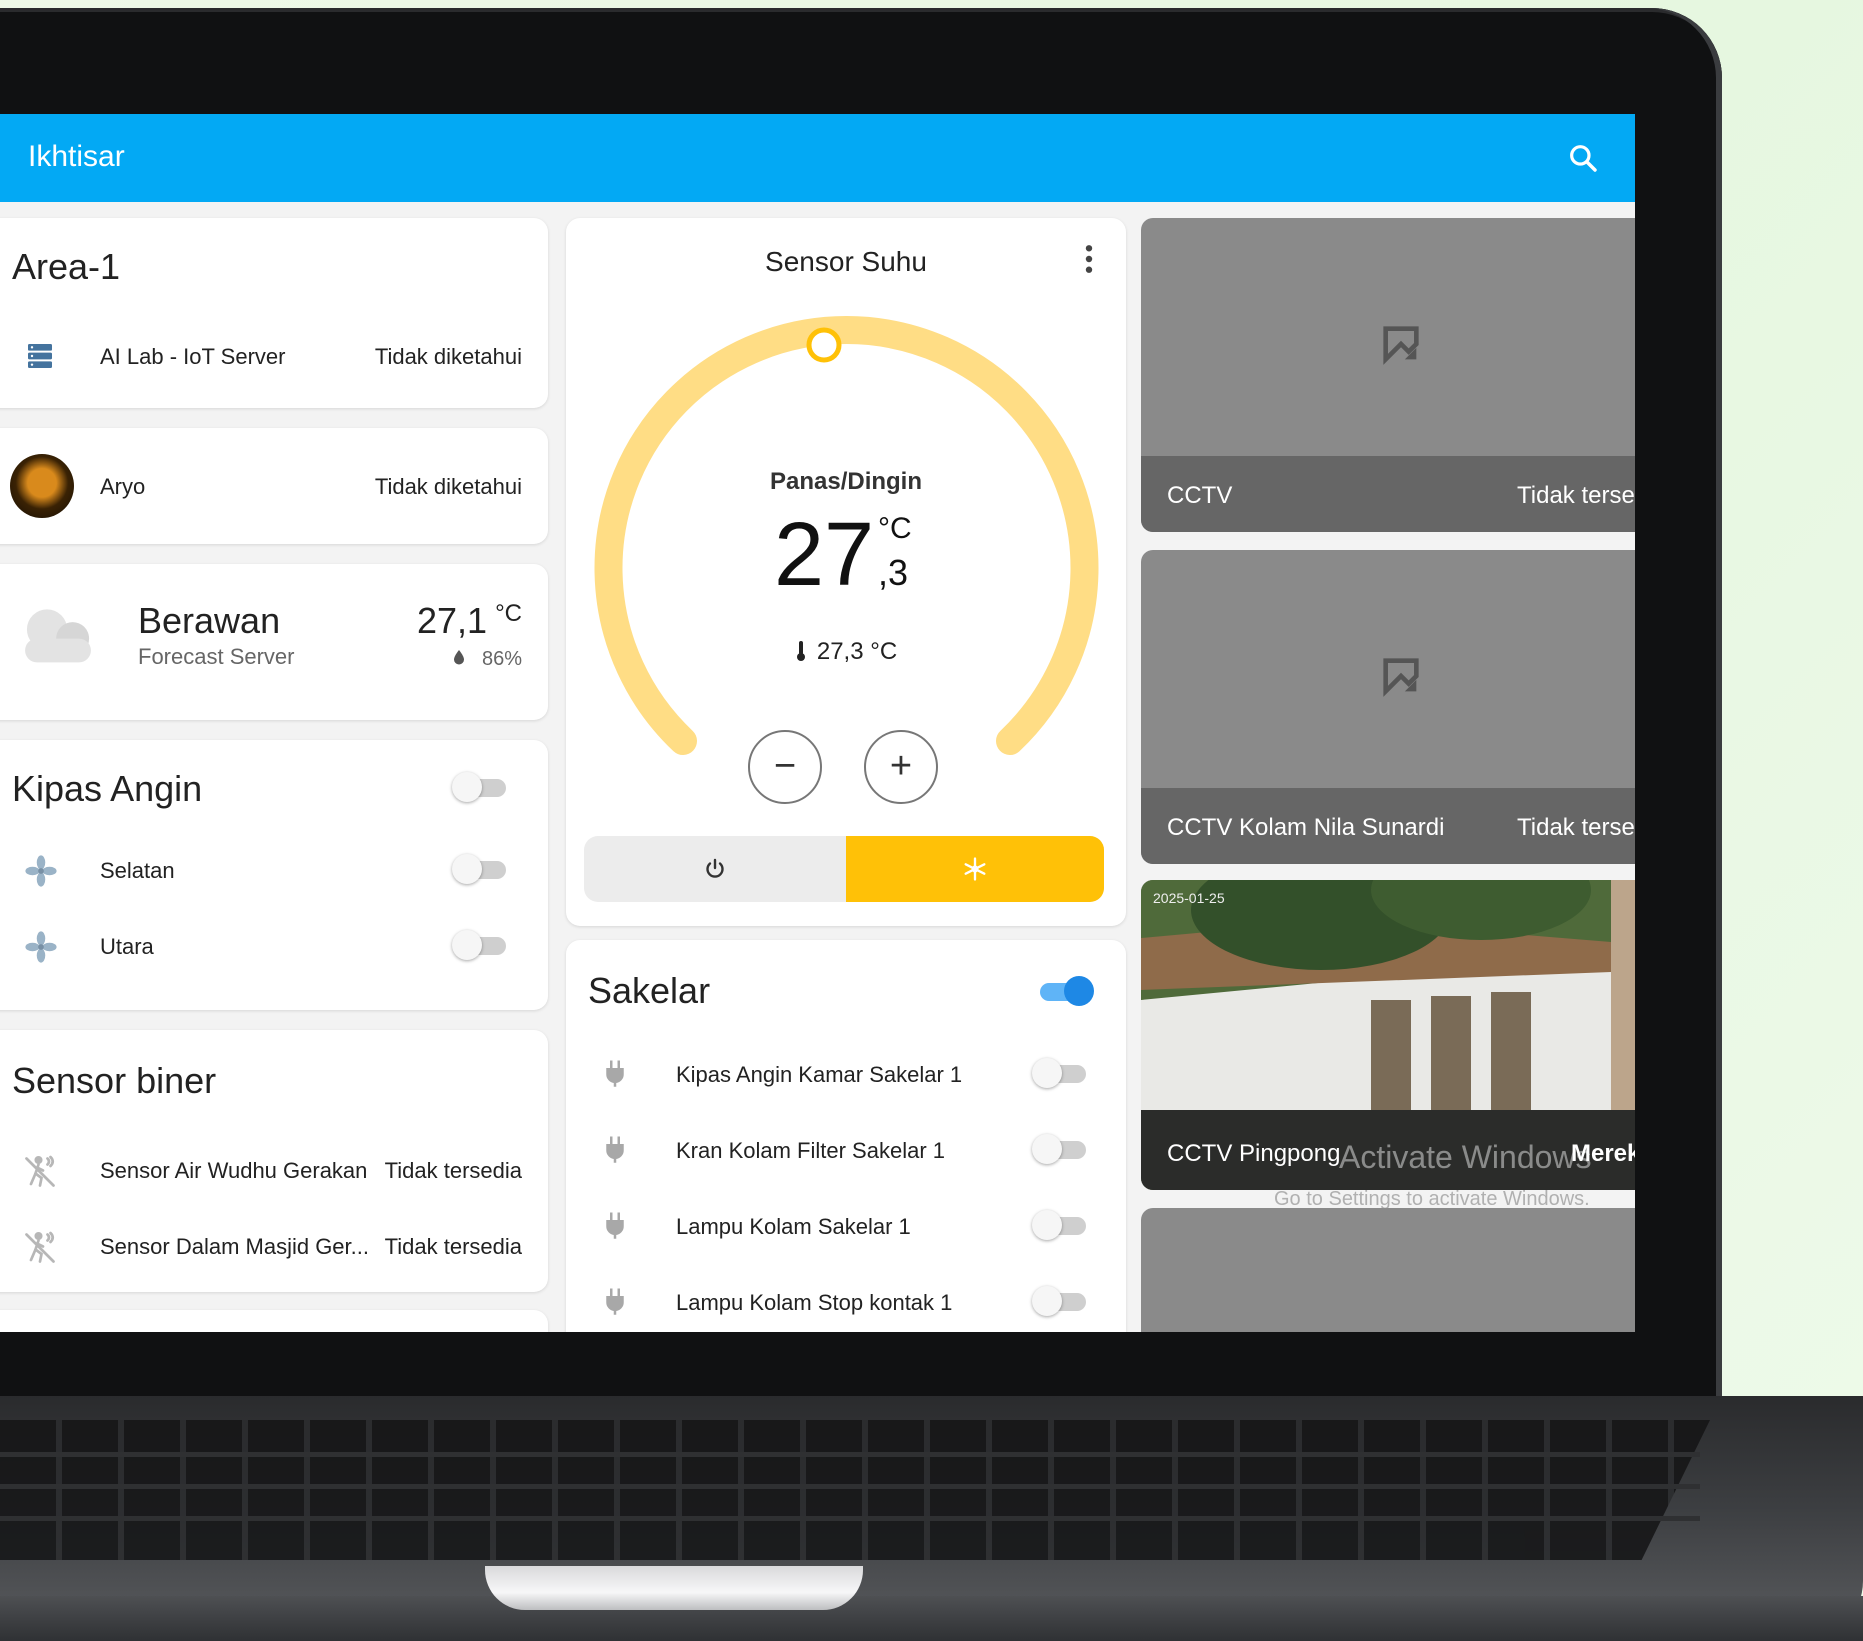 The width and height of the screenshot is (1863, 1641). What do you see at coordinates (274, 486) in the screenshot?
I see `person-card: Aryo Tidak diketahui` at bounding box center [274, 486].